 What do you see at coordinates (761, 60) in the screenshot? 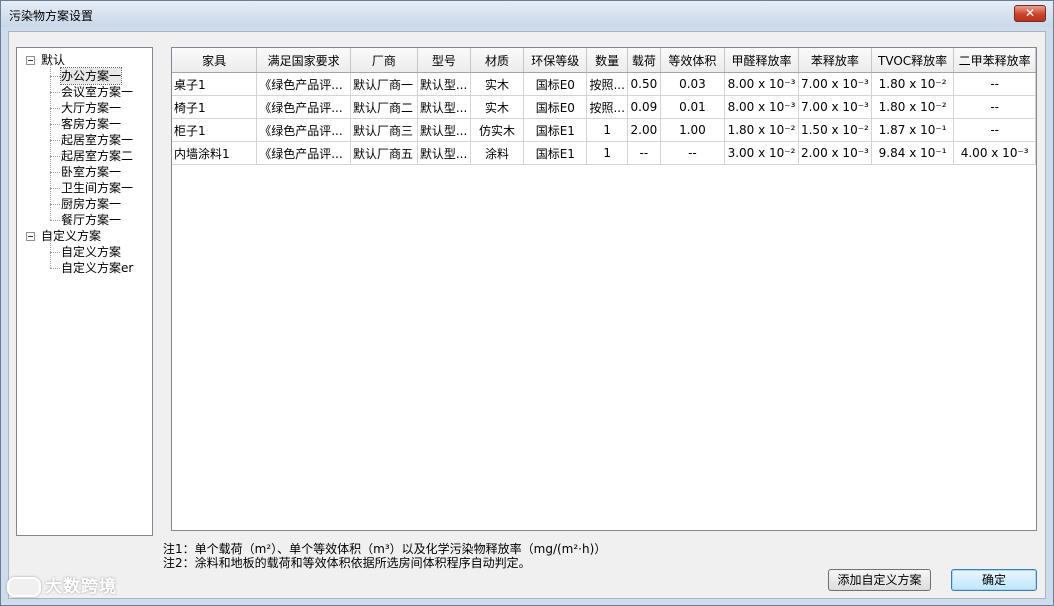
I see `column-header: 甲醛释放率` at bounding box center [761, 60].